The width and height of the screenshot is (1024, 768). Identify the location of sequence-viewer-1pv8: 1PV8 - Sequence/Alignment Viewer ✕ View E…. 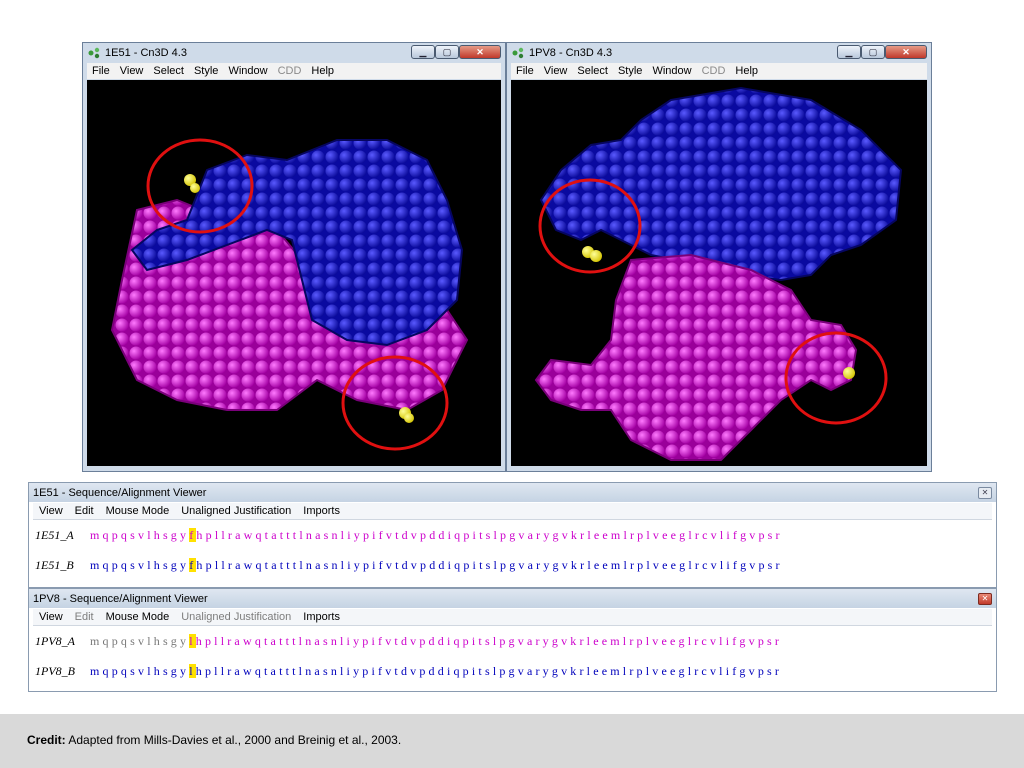
(512, 640).